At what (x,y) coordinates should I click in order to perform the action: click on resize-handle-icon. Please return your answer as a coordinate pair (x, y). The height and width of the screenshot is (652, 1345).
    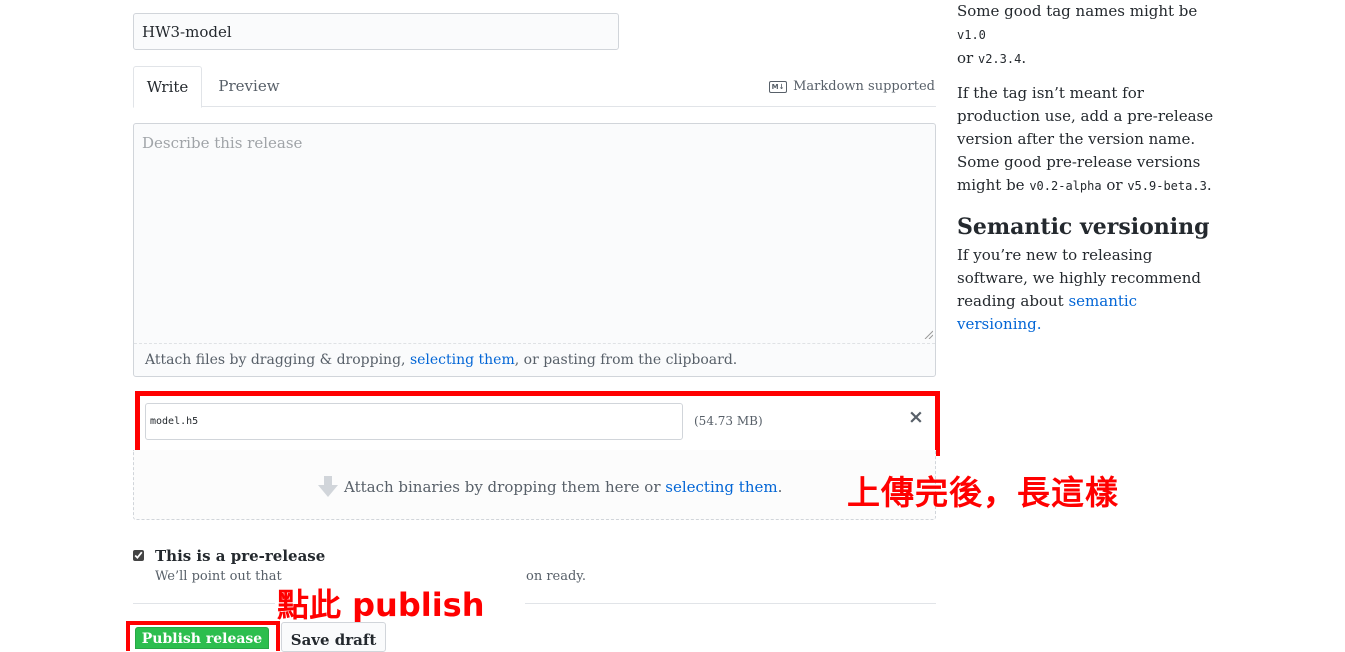
    Looking at the image, I should click on (928, 334).